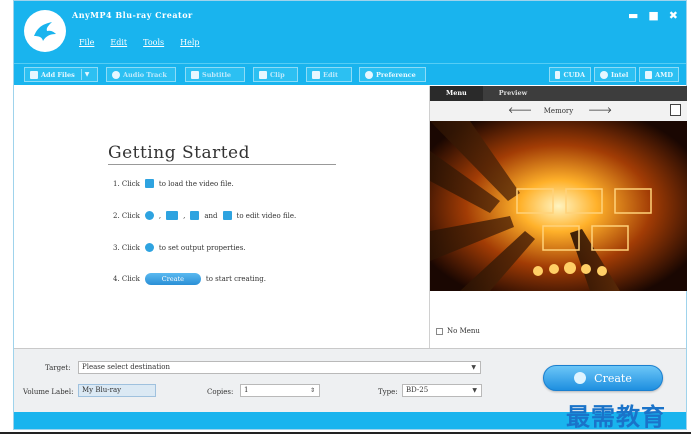 The height and width of the screenshot is (444, 691). I want to click on copies-stepper: 1 ⇕, so click(280, 390).